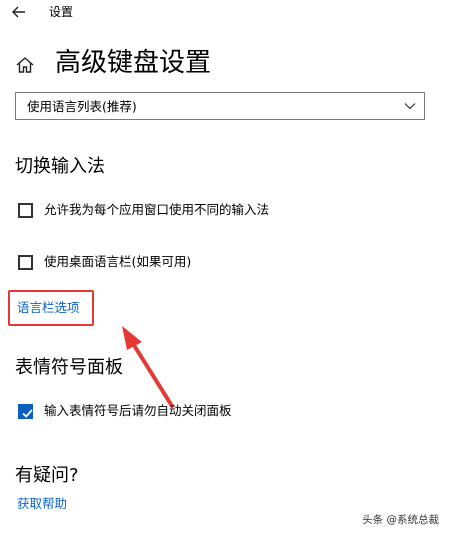 The width and height of the screenshot is (451, 537). What do you see at coordinates (138, 410) in the screenshot?
I see `emoji-panel-label: 输入表情符号后请勿自动关闭面板` at bounding box center [138, 410].